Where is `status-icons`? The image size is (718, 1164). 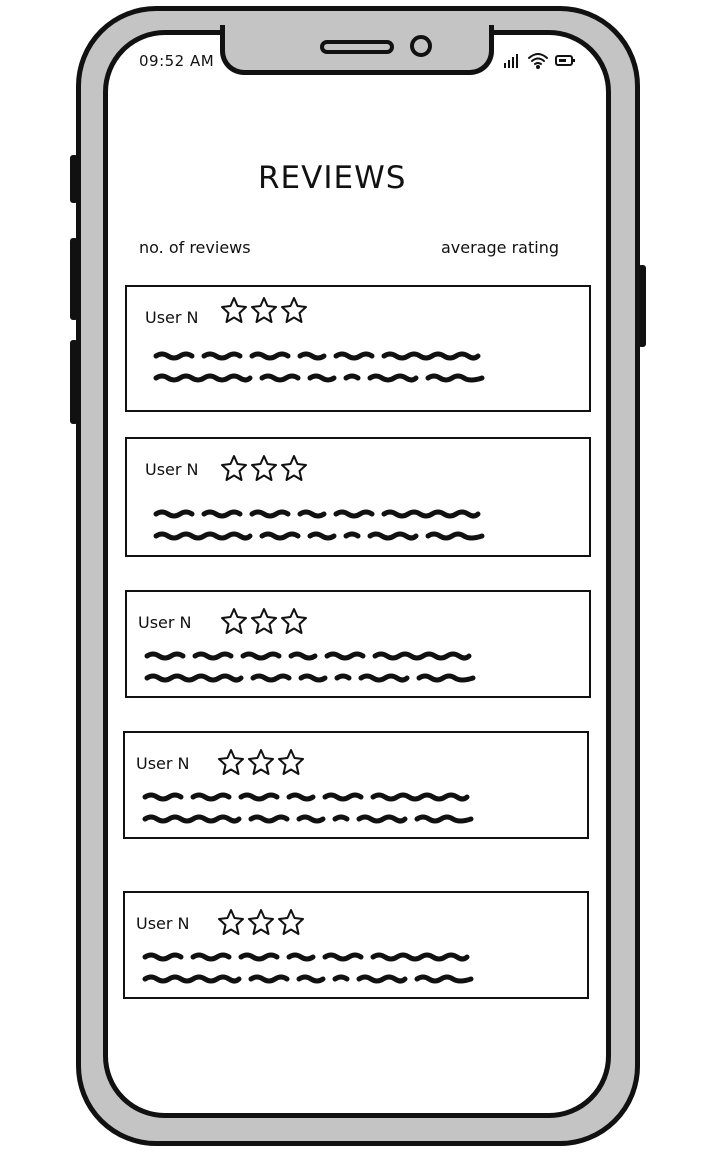 status-icons is located at coordinates (539, 61).